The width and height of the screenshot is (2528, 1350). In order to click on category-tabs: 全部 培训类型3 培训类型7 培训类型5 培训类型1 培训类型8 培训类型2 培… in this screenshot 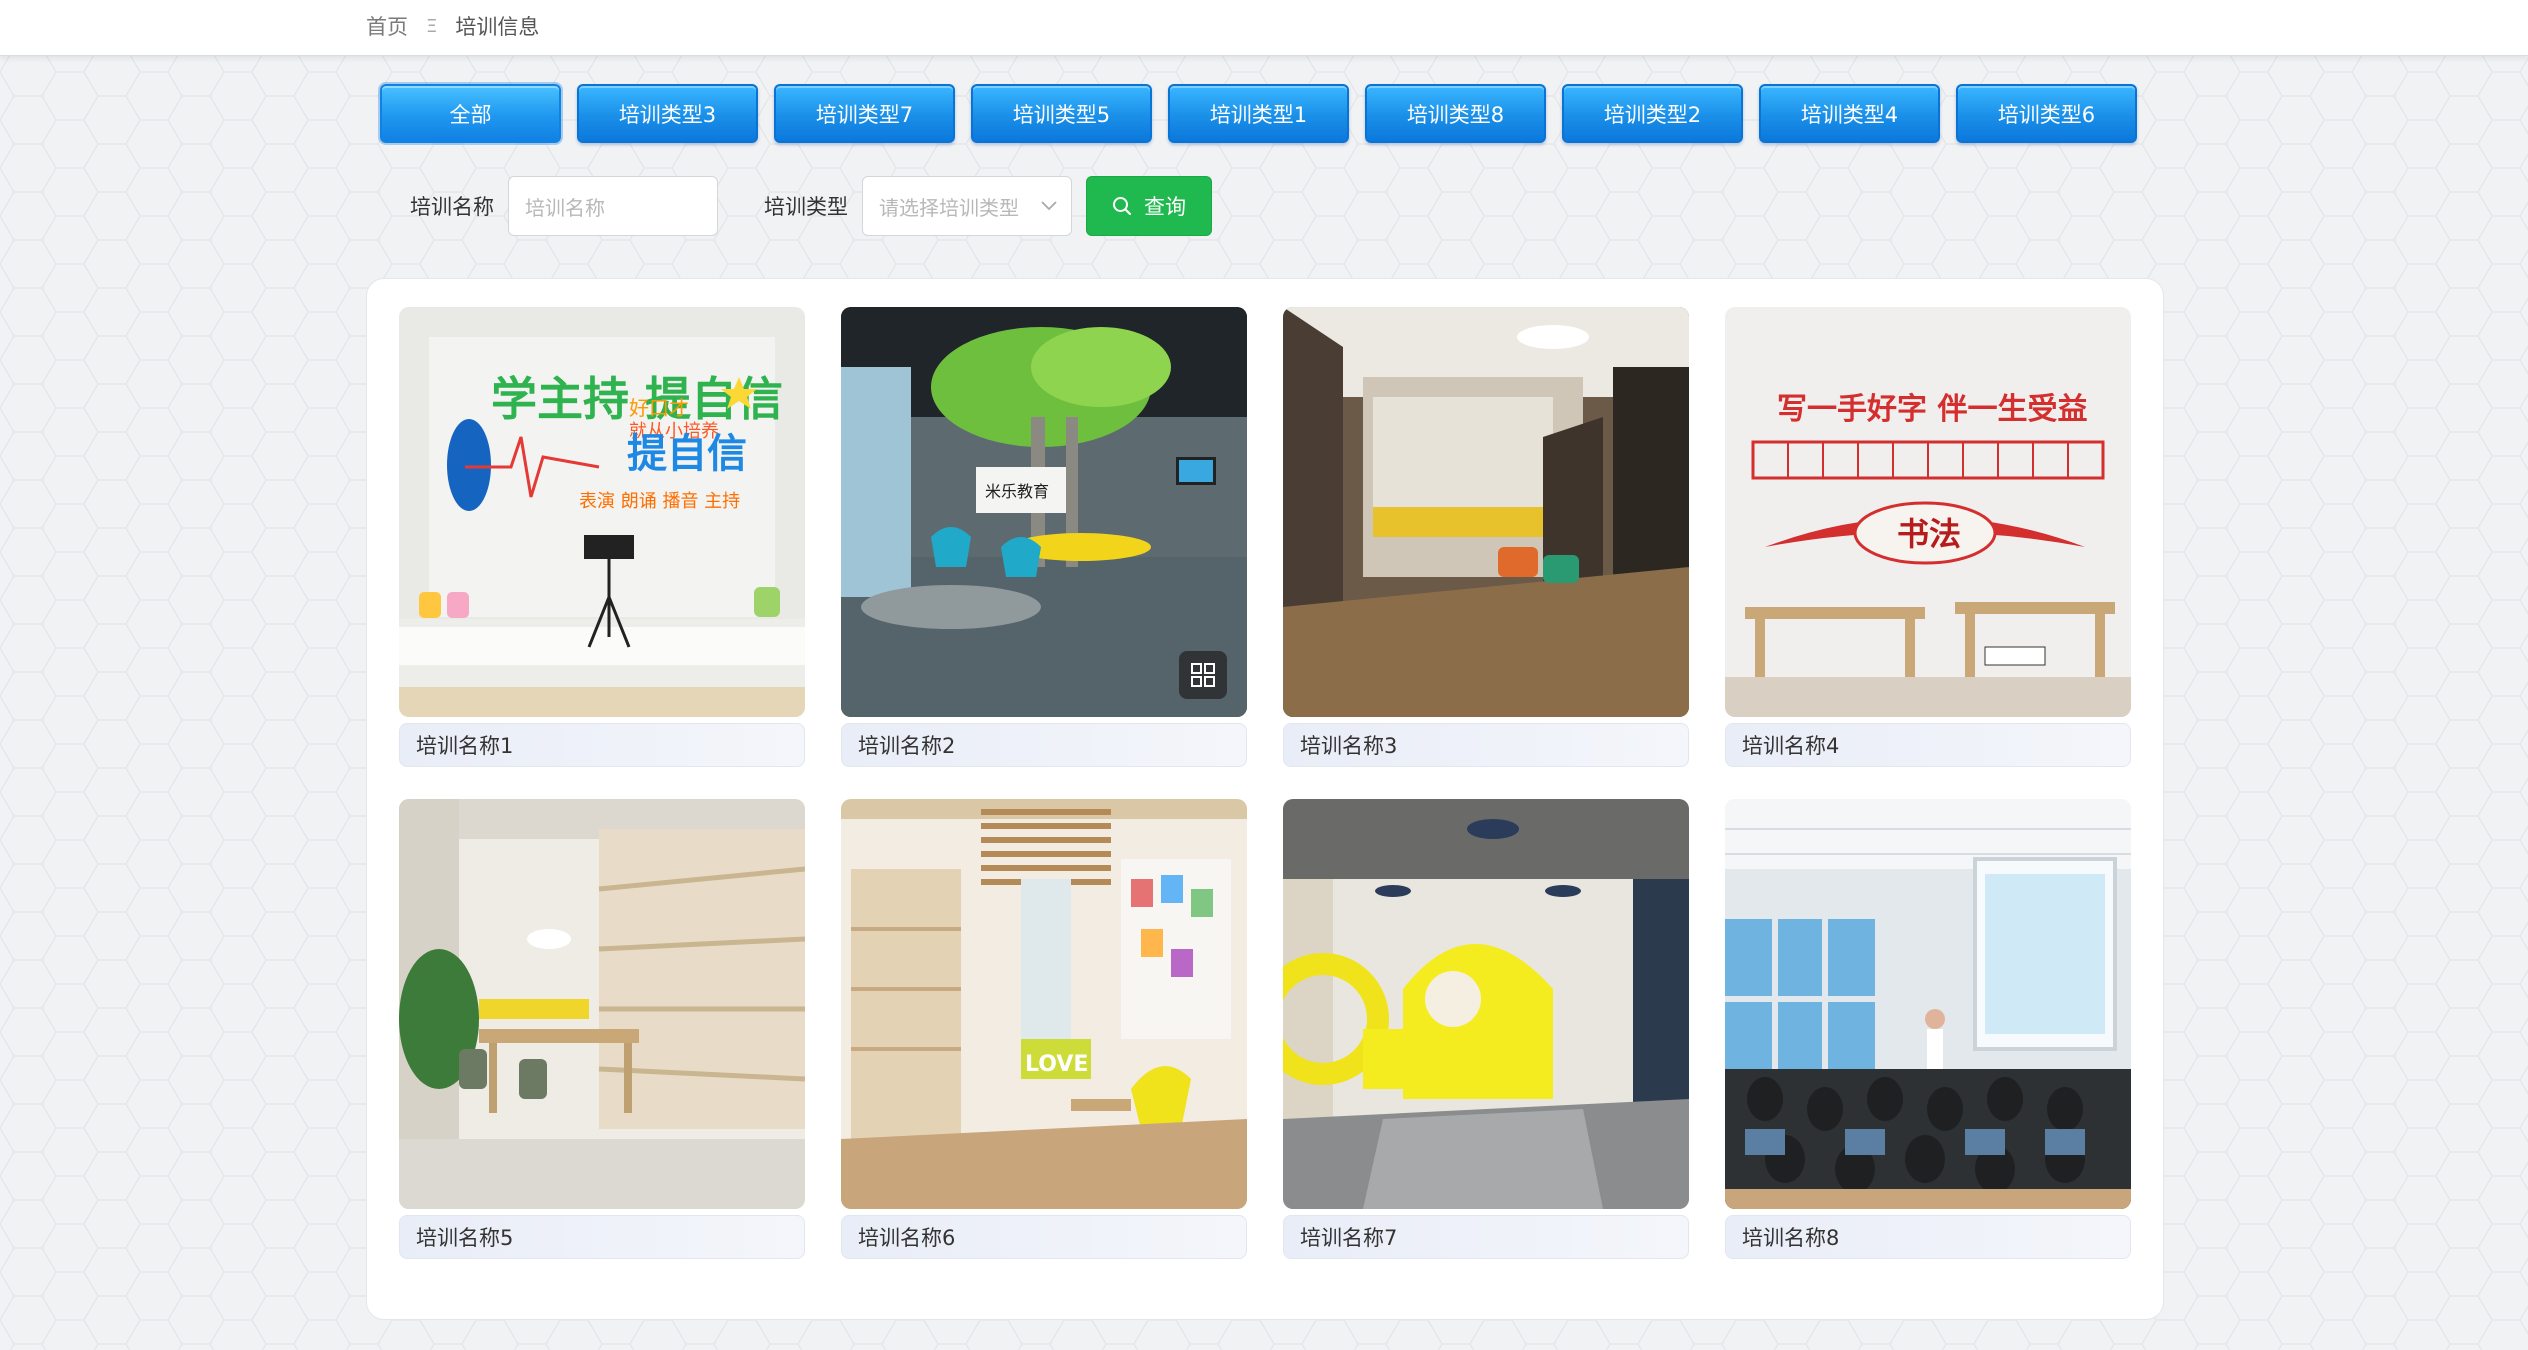, I will do `click(1258, 113)`.